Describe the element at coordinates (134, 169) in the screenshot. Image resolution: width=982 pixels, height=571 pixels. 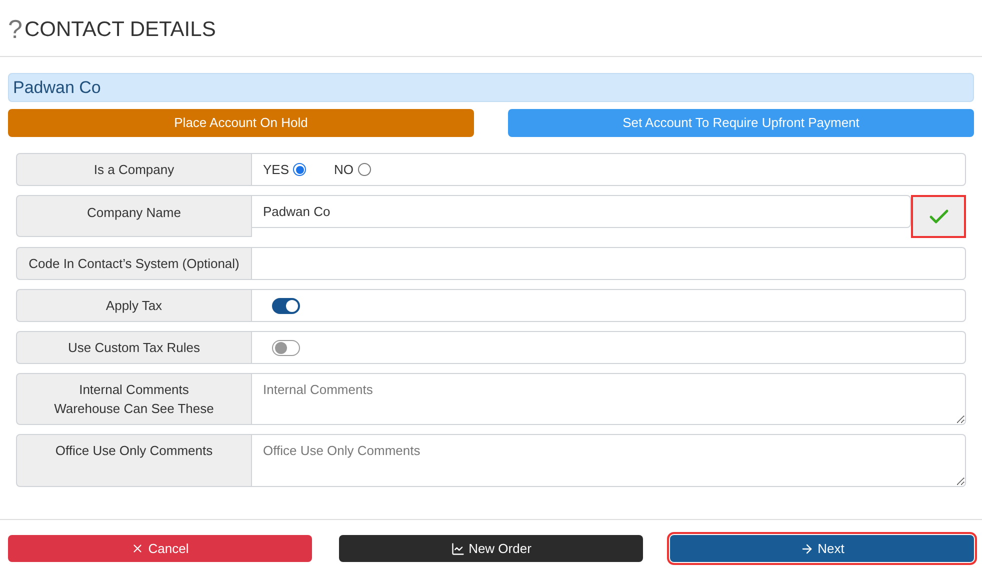
I see `field-label: Is a Company` at that location.